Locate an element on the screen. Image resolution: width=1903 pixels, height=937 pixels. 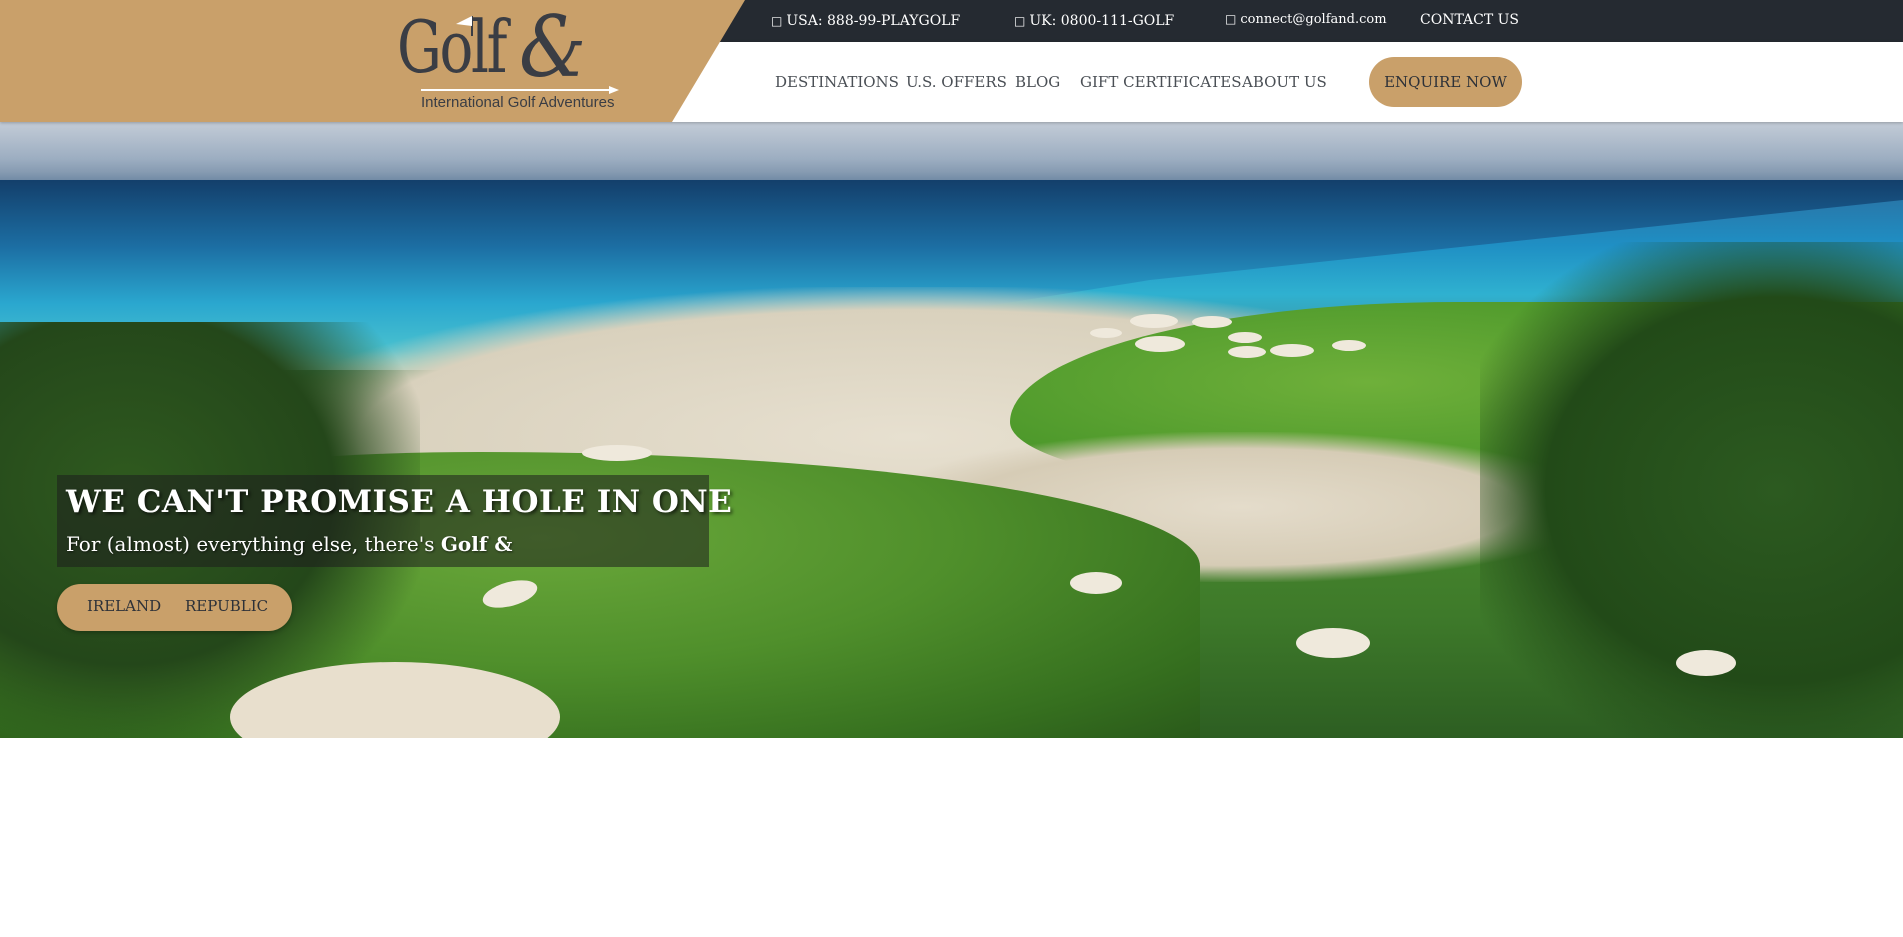
logo: Golf & International Golf Adventures is located at coordinates (512, 59).